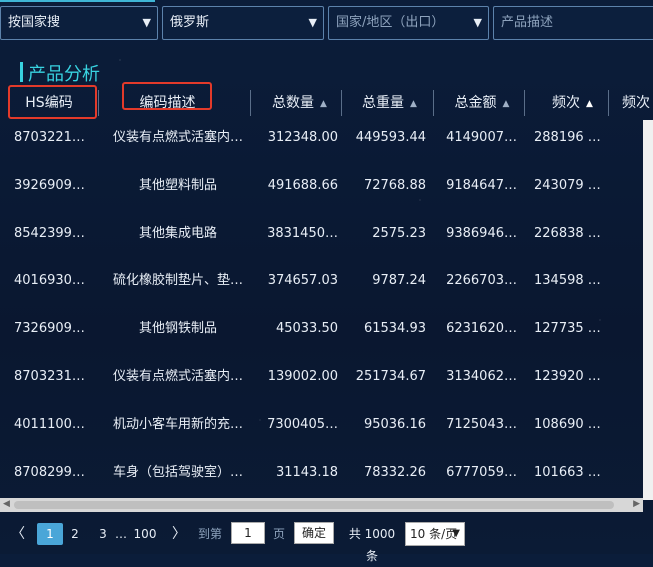 Image resolution: width=653 pixels, height=567 pixels. Describe the element at coordinates (399, 281) in the screenshot. I see `cell-total-weight: 9787.24` at that location.